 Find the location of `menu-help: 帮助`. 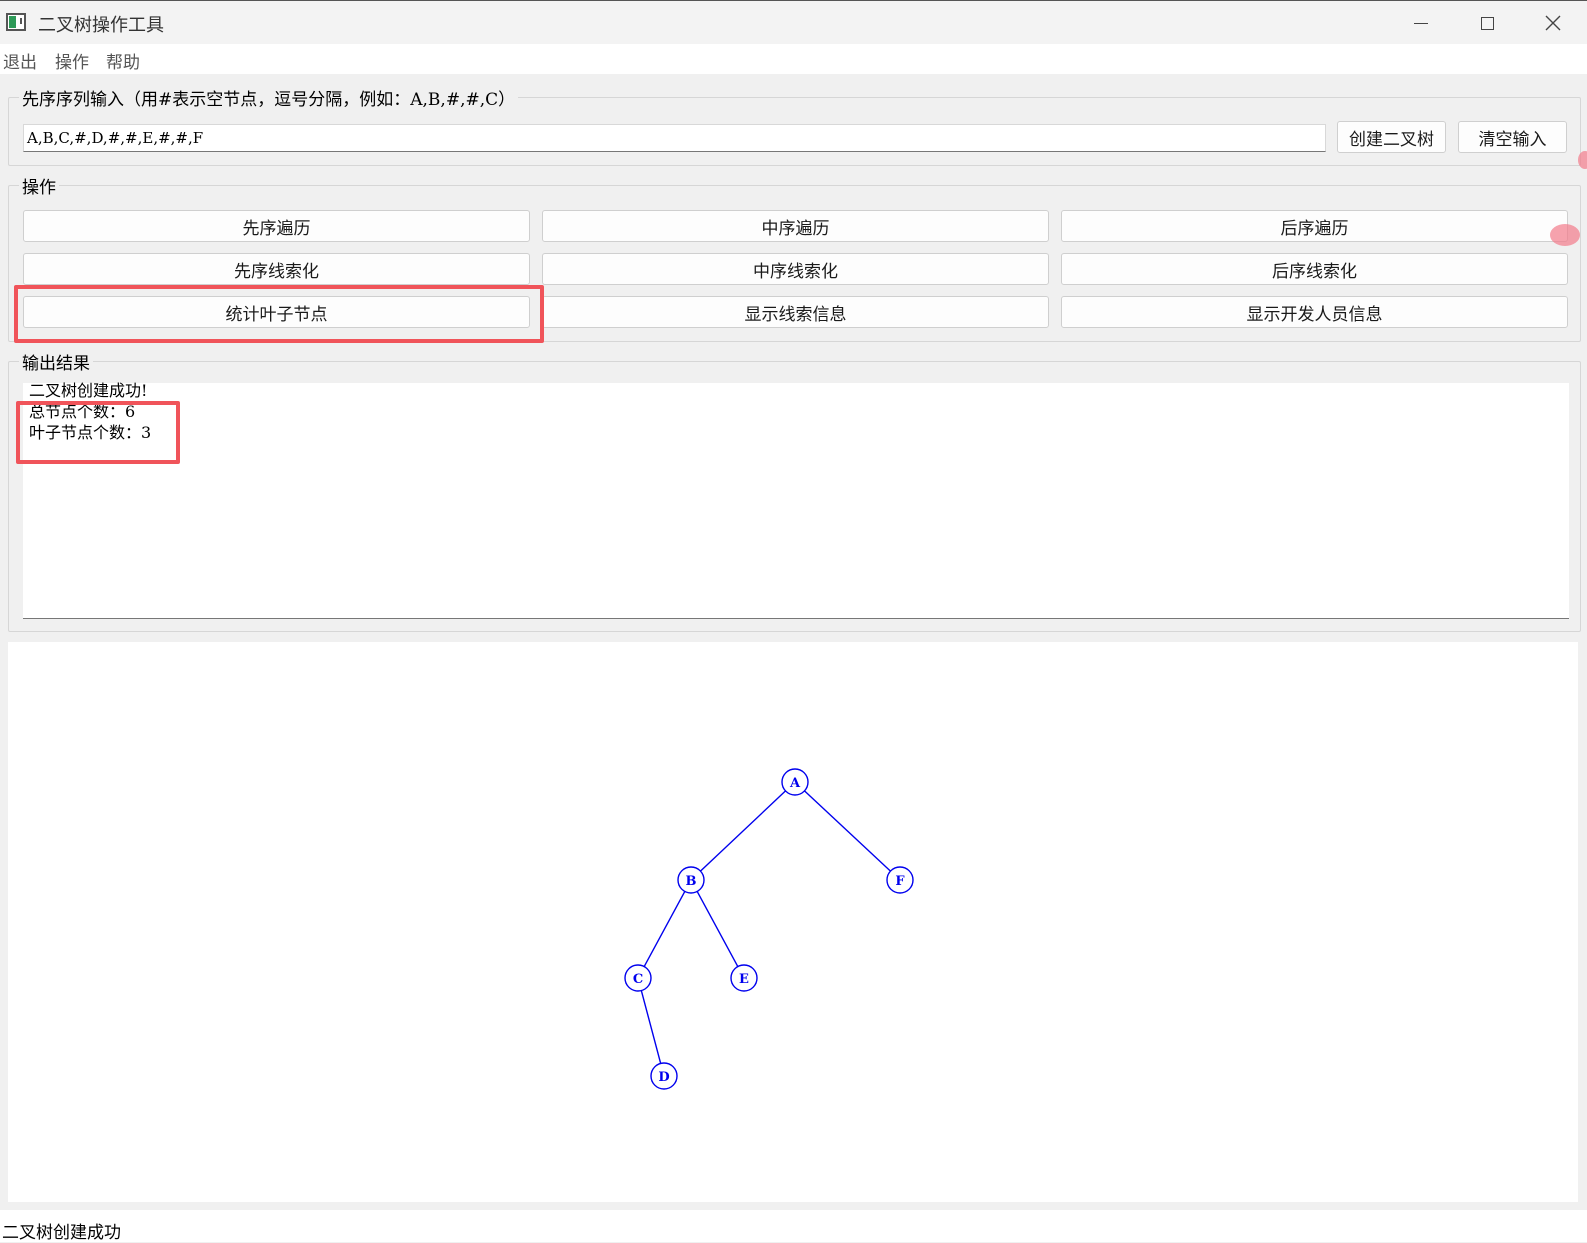

menu-help: 帮助 is located at coordinates (123, 60).